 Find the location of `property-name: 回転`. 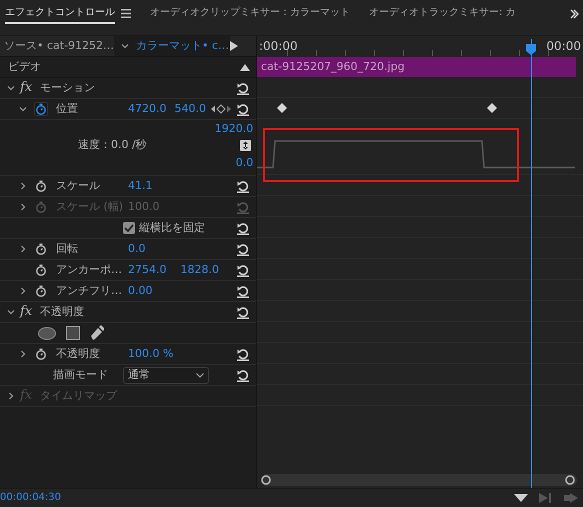

property-name: 回転 is located at coordinates (67, 248).